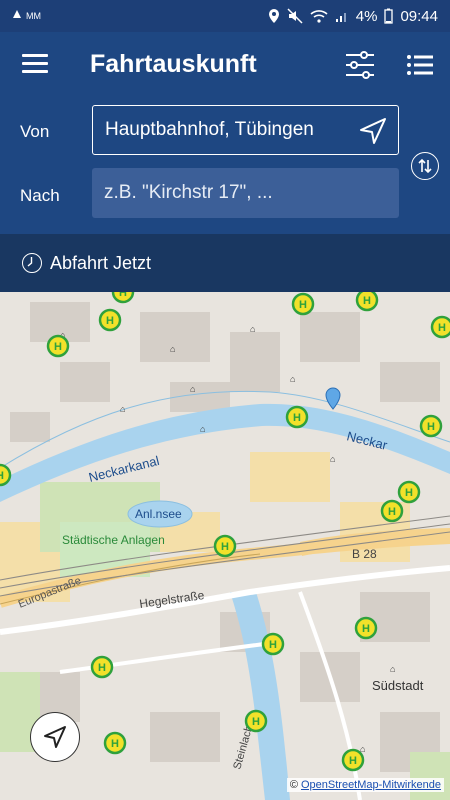 This screenshot has width=450, height=800. I want to click on map-label-lake: Anl.nsee, so click(158, 514).